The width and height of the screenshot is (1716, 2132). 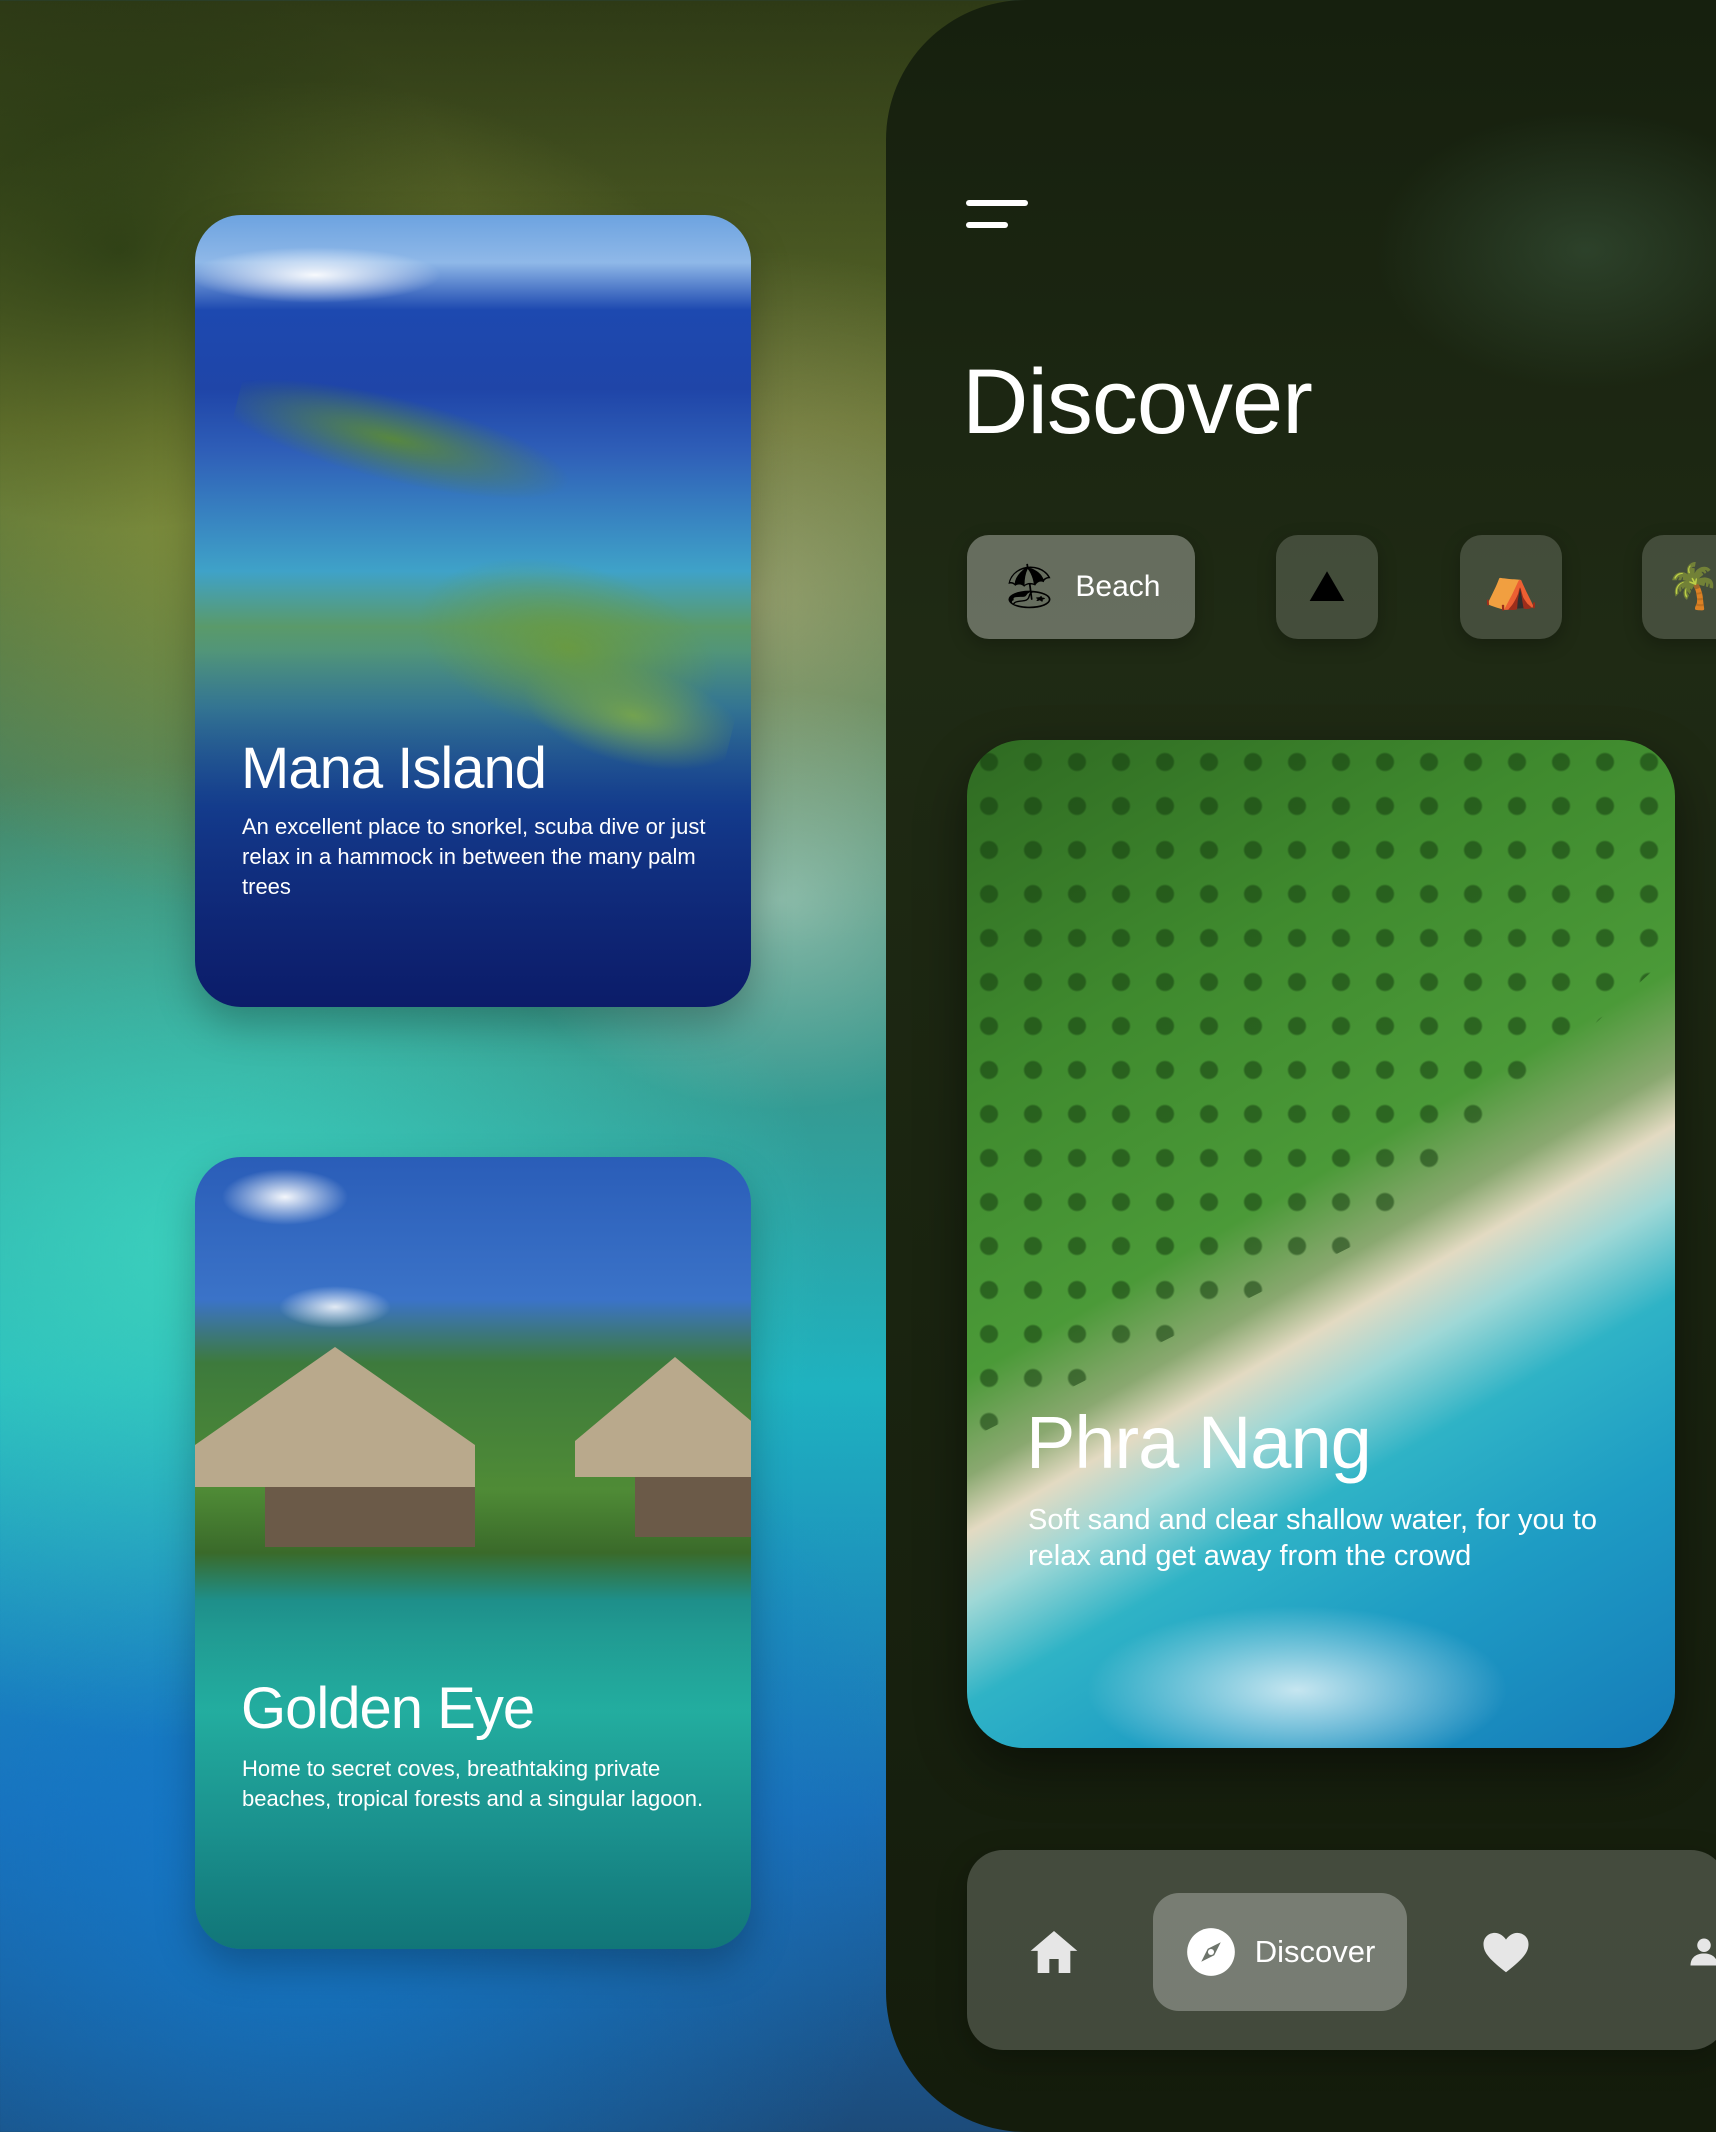 I want to click on nav-home, so click(x=1054, y=1952).